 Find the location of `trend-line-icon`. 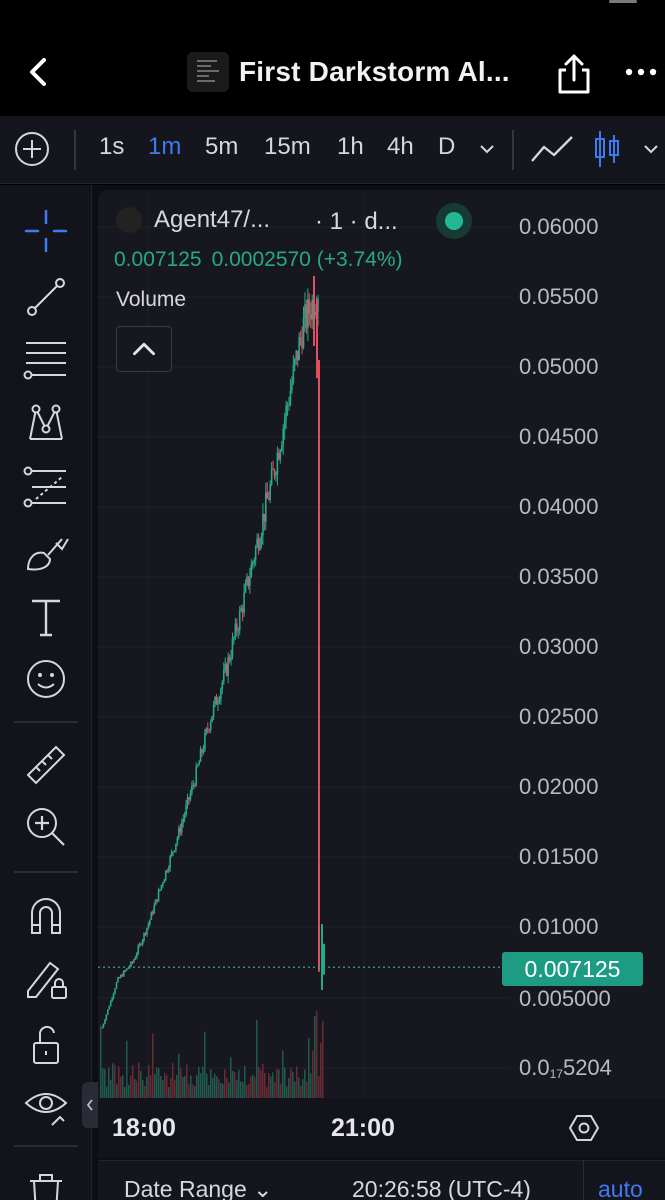

trend-line-icon is located at coordinates (46, 297).